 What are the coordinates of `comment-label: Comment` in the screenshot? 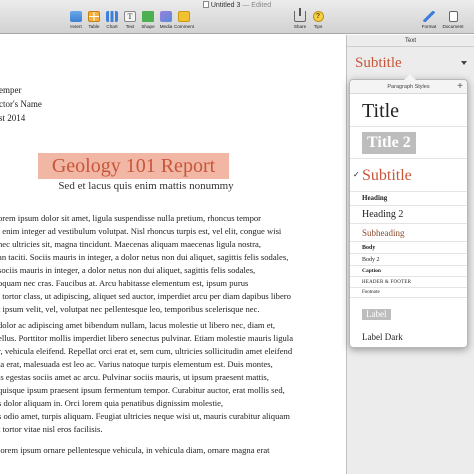 It's located at (184, 26).